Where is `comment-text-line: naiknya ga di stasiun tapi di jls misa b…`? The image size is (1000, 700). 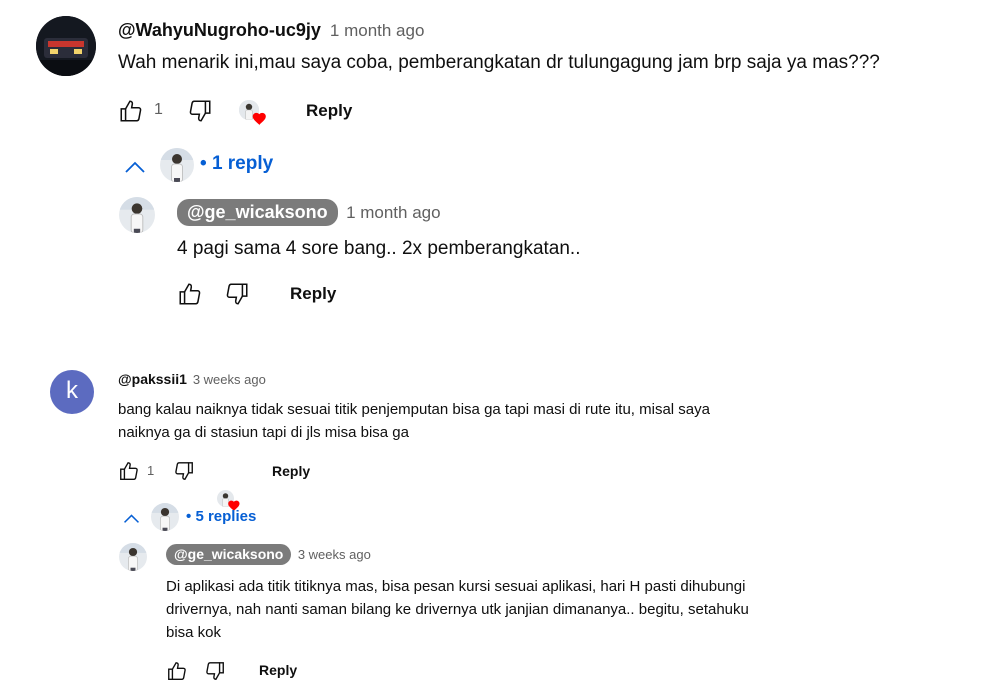 comment-text-line: naiknya ga di stasiun tapi di jls misa b… is located at coordinates (263, 432).